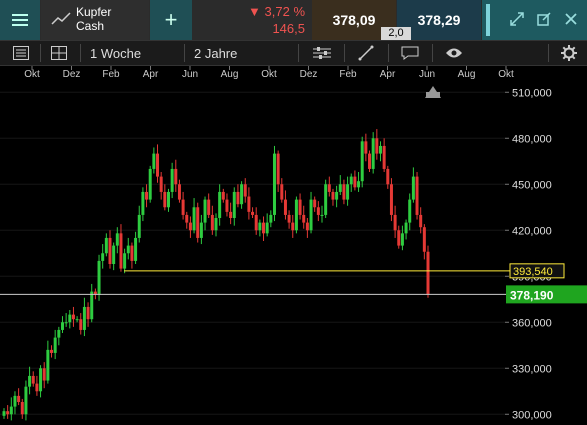 This screenshot has width=587, height=425. Describe the element at coordinates (571, 19) in the screenshot. I see `close-icon` at that location.